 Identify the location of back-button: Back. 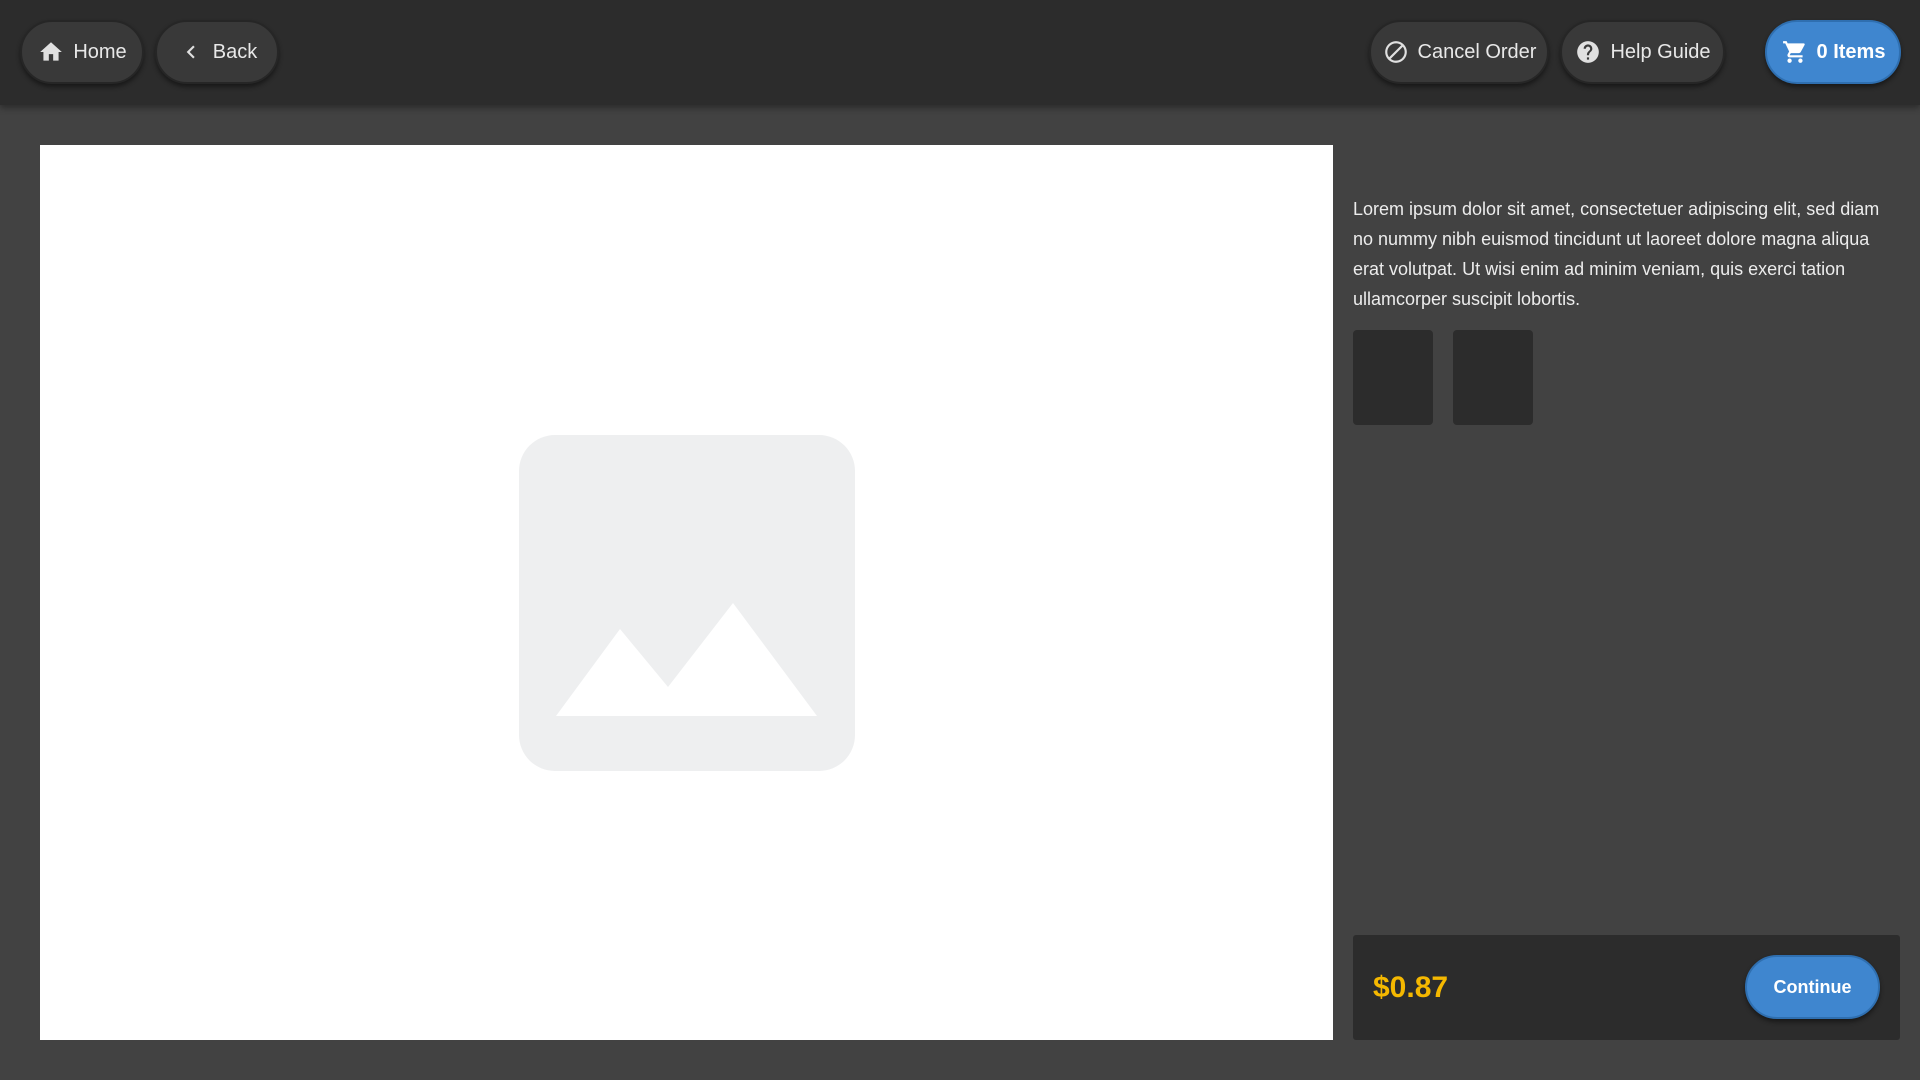
(217, 52).